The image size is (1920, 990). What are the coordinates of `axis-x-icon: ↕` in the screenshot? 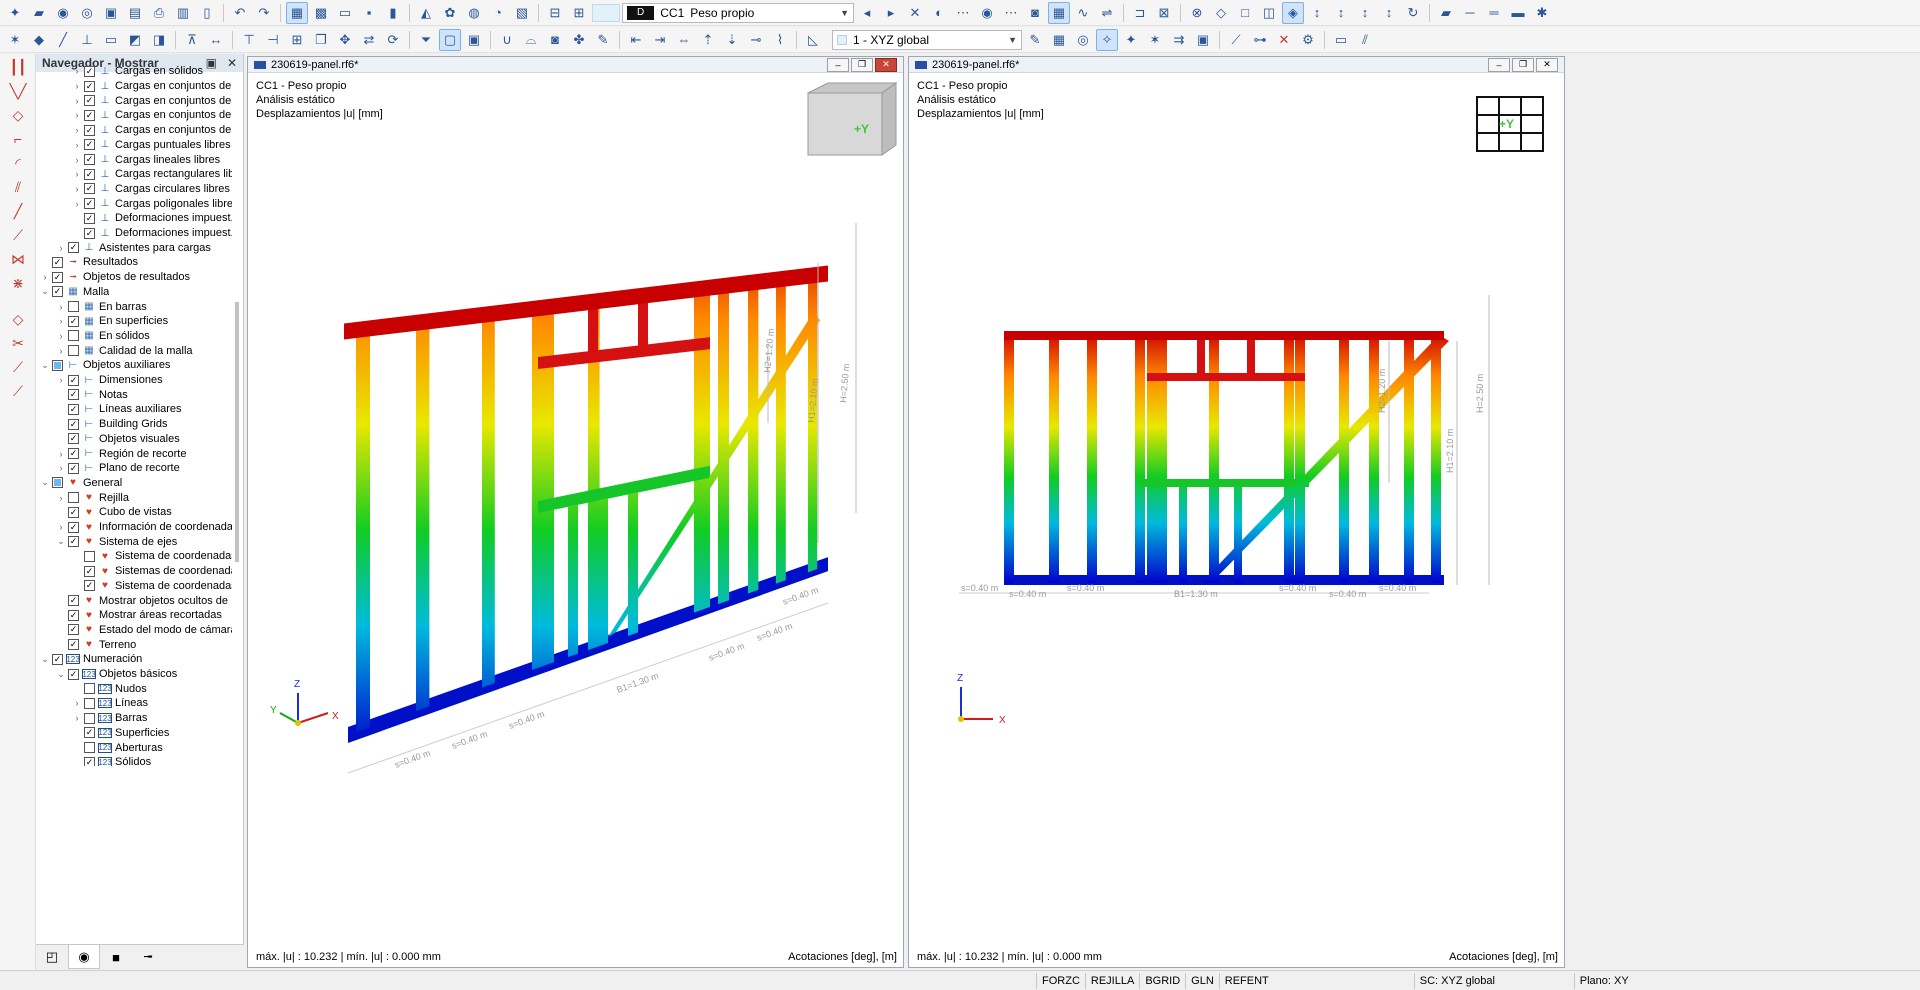 It's located at (1317, 13).